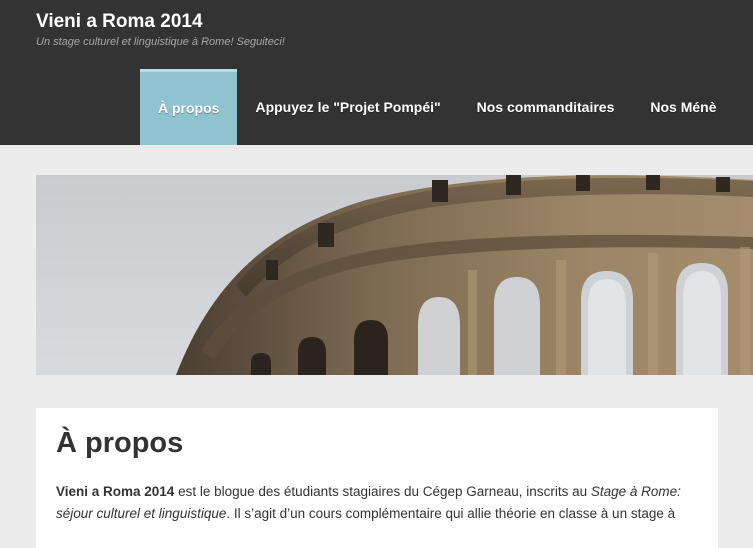 Image resolution: width=753 pixels, height=548 pixels. What do you see at coordinates (683, 107) in the screenshot?
I see `nav-item-menes: Nos Ménè` at bounding box center [683, 107].